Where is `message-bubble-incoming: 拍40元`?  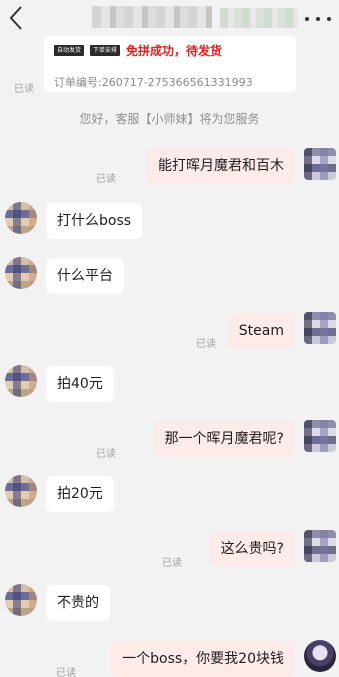 message-bubble-incoming: 拍40元 is located at coordinates (80, 384).